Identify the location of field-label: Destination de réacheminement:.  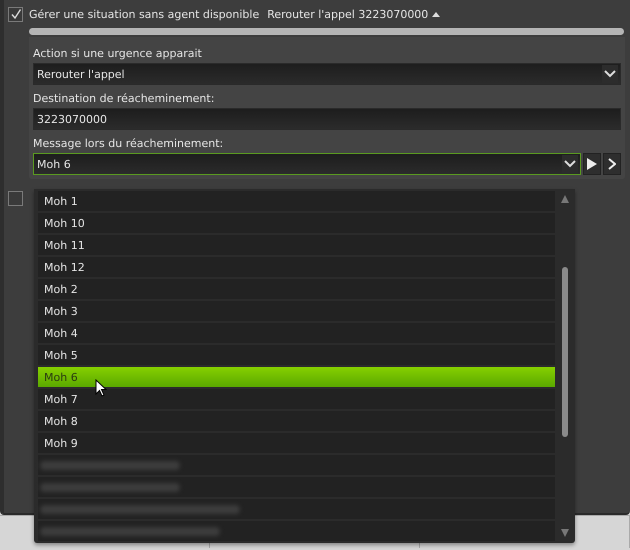
(124, 98).